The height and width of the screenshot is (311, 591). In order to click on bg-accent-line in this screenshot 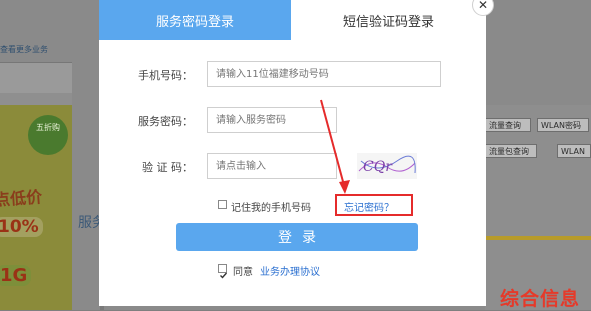, I will do `click(538, 238)`.